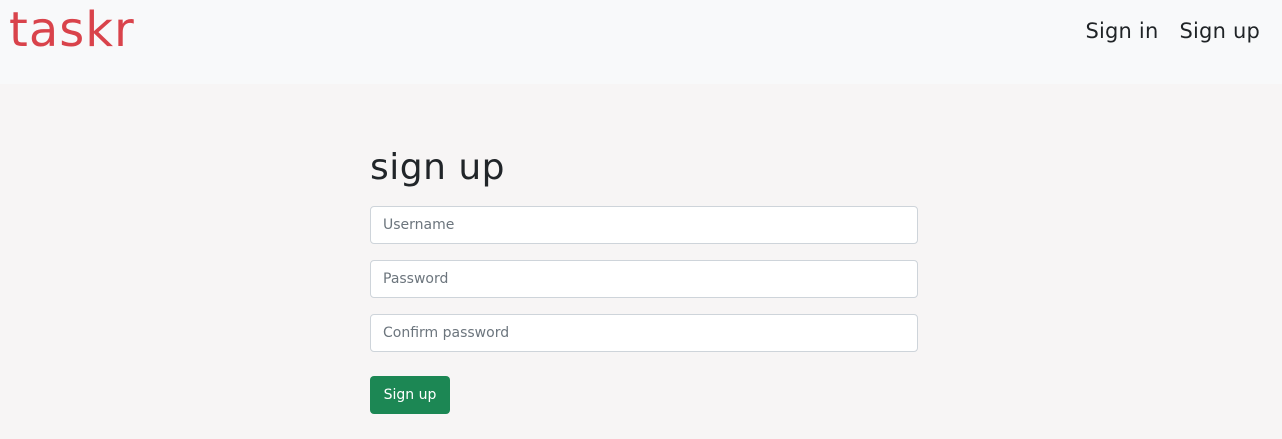 The width and height of the screenshot is (1282, 439). What do you see at coordinates (1172, 31) in the screenshot?
I see `nav-links: Sign in Sign up` at bounding box center [1172, 31].